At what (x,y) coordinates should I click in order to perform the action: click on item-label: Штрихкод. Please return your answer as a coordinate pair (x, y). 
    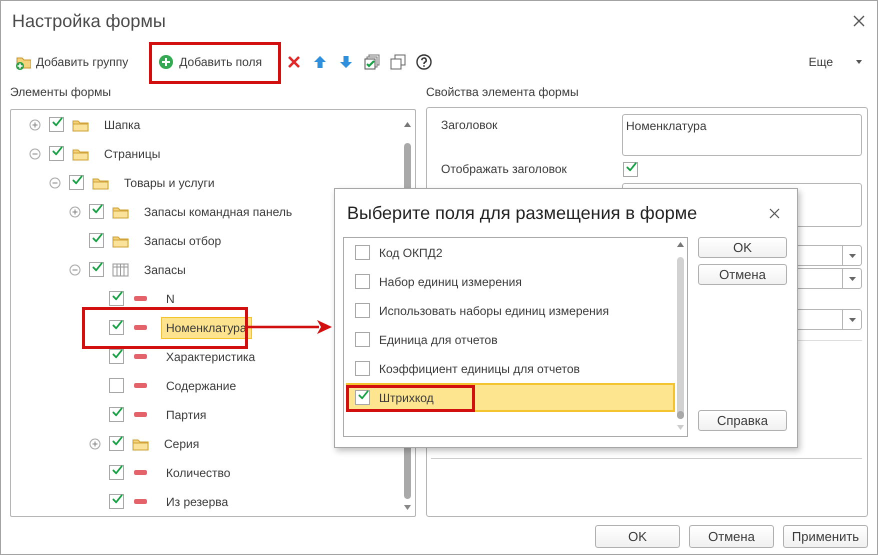
    Looking at the image, I should click on (406, 397).